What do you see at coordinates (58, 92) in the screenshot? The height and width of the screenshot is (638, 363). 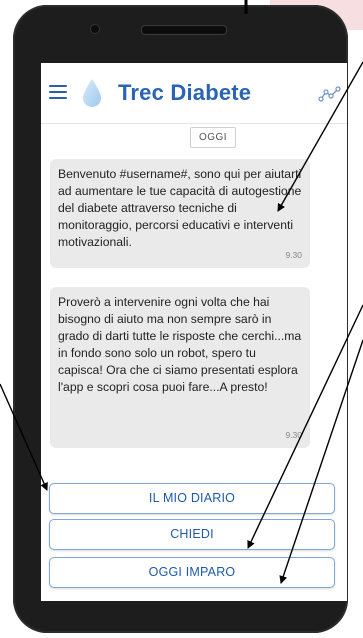 I see `hamburger-menu-icon` at bounding box center [58, 92].